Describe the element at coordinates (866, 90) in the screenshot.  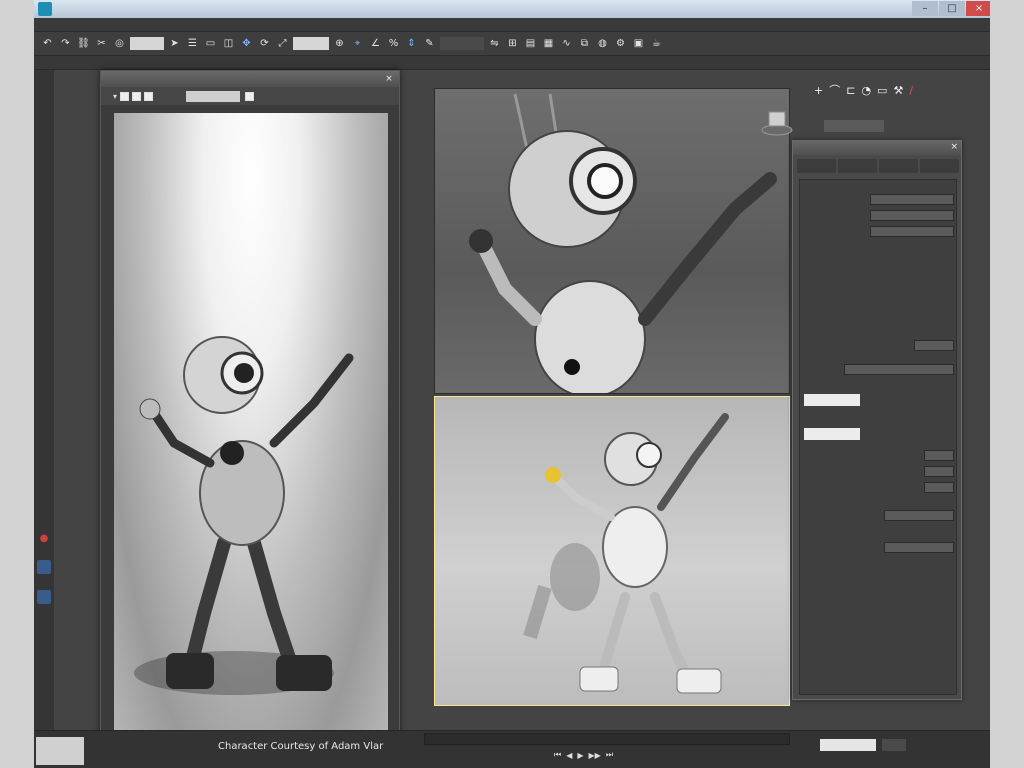
I see `motion-icon: ◔` at that location.